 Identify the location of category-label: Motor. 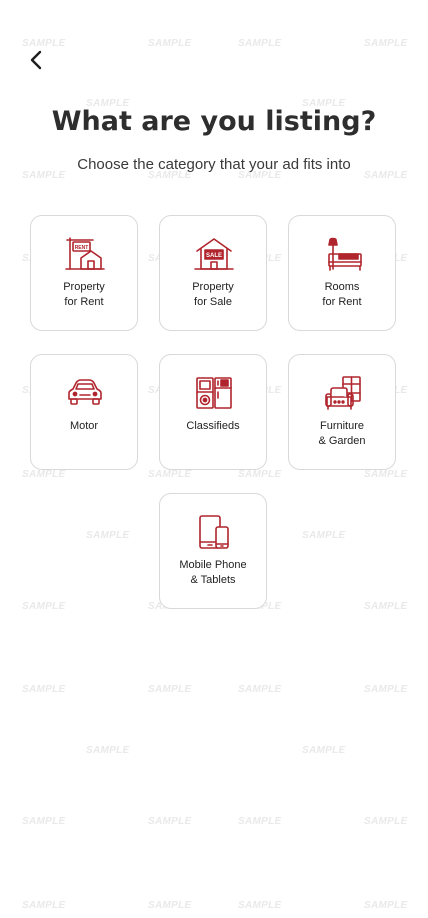
(84, 426).